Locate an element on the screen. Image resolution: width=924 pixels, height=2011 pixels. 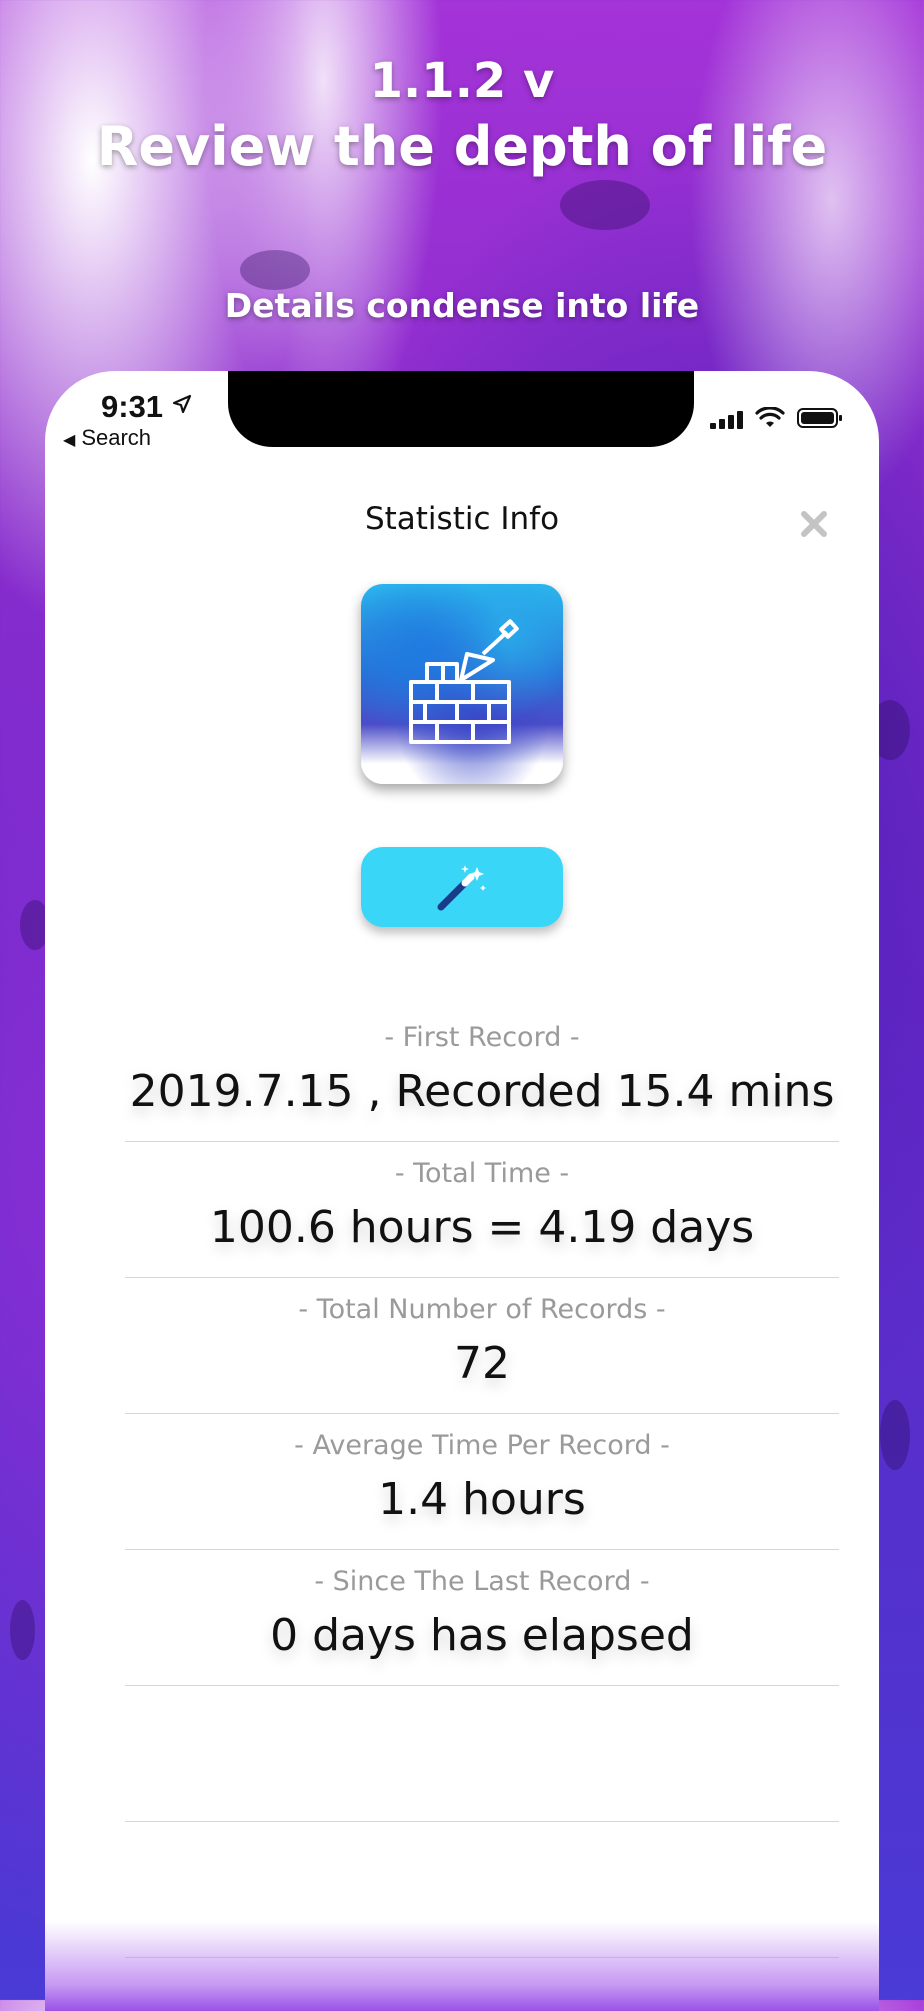
wifi-icon is located at coordinates (770, 417).